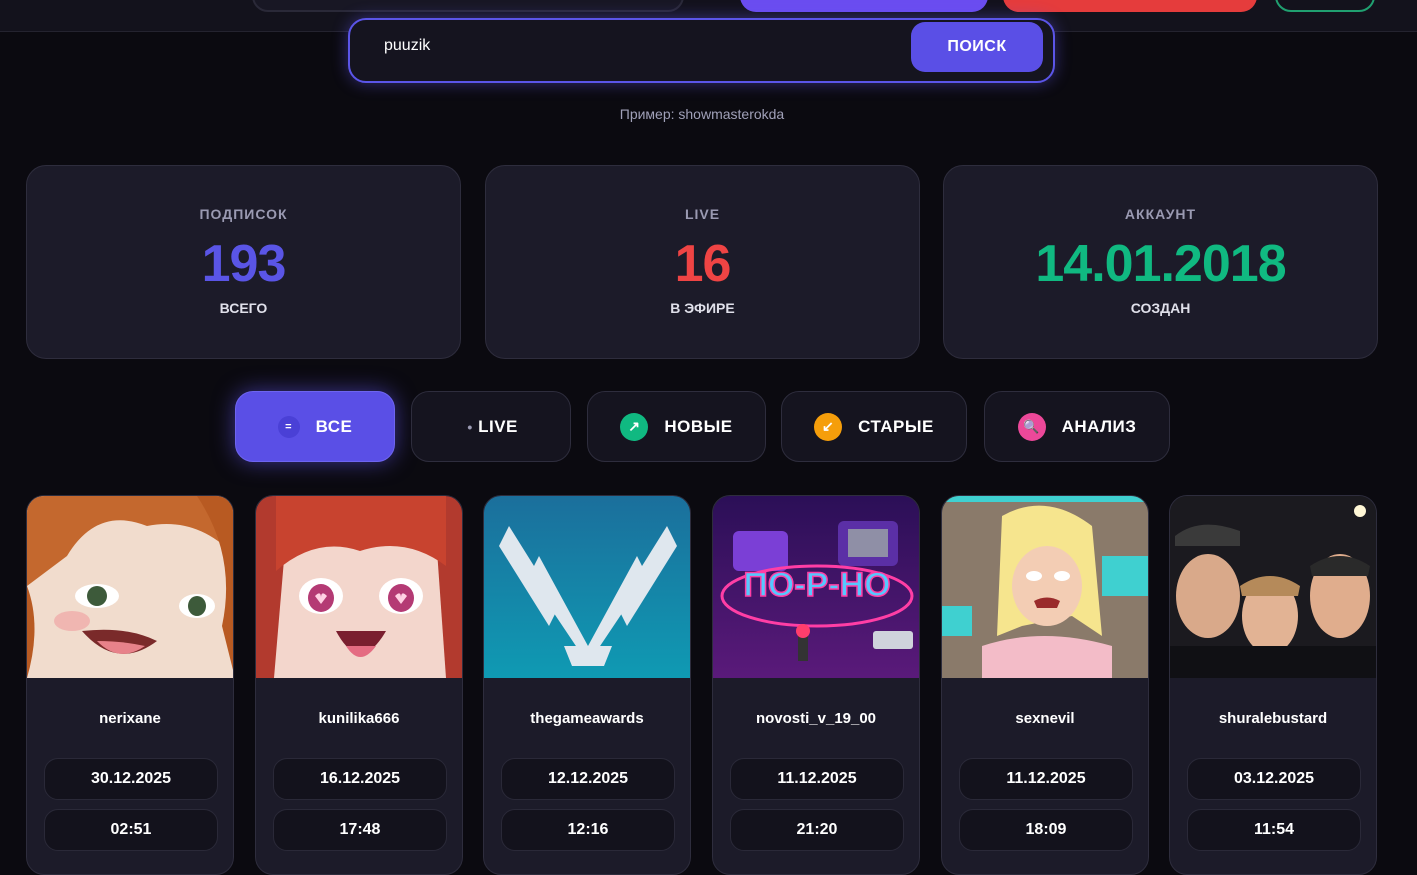  I want to click on stat-sub: В ЭФИРЕ, so click(702, 308).